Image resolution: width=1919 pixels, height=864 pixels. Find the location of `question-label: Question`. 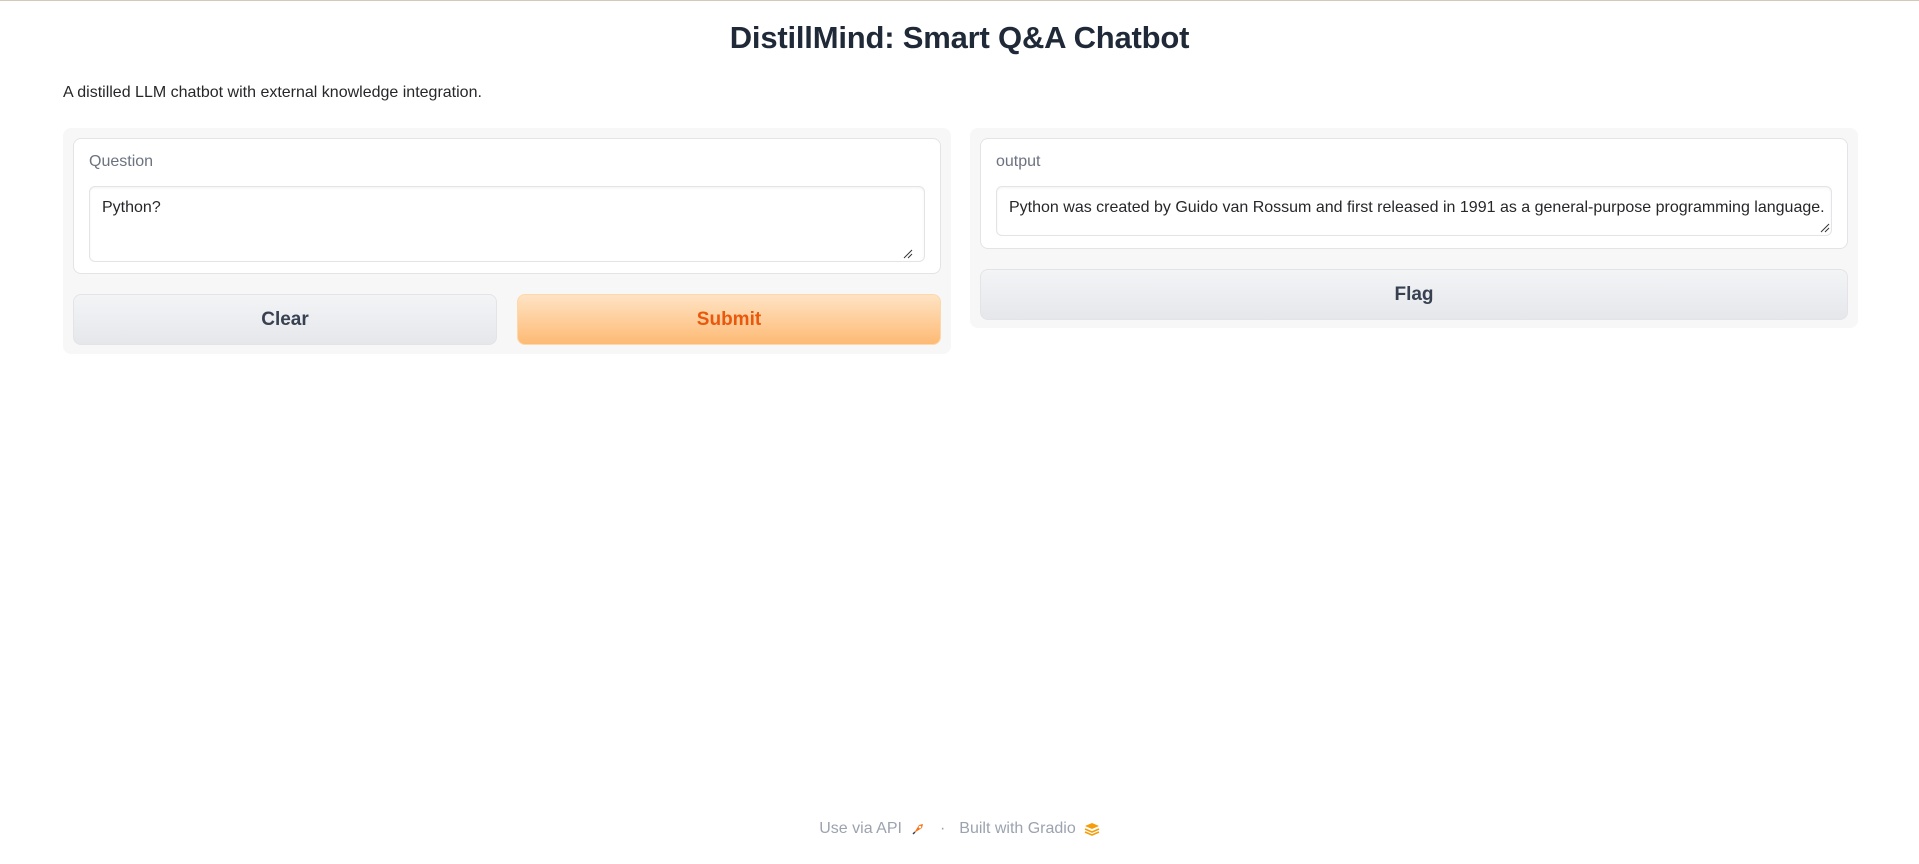

question-label: Question is located at coordinates (121, 161).